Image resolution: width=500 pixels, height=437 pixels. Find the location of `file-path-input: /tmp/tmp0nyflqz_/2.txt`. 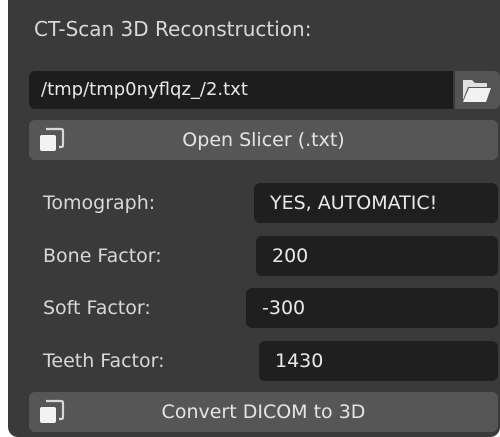

file-path-input: /tmp/tmp0nyflqz_/2.txt is located at coordinates (241, 90).